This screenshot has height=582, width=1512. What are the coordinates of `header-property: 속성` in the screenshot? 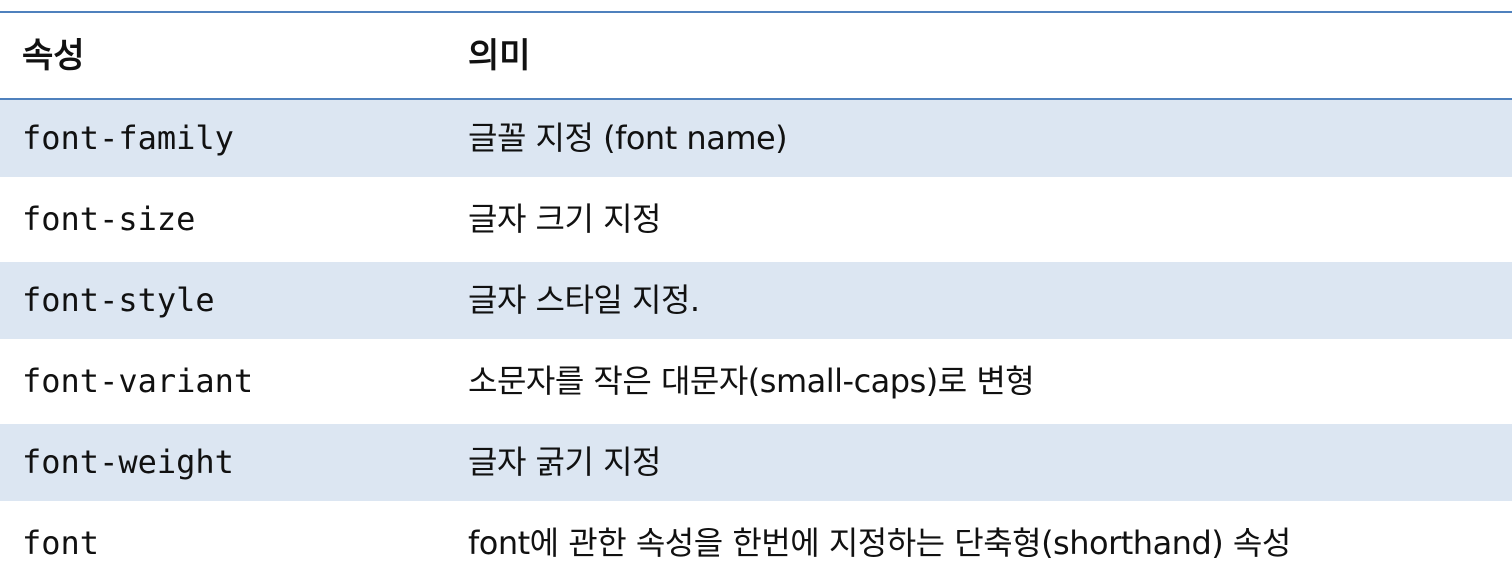 It's located at (53, 56).